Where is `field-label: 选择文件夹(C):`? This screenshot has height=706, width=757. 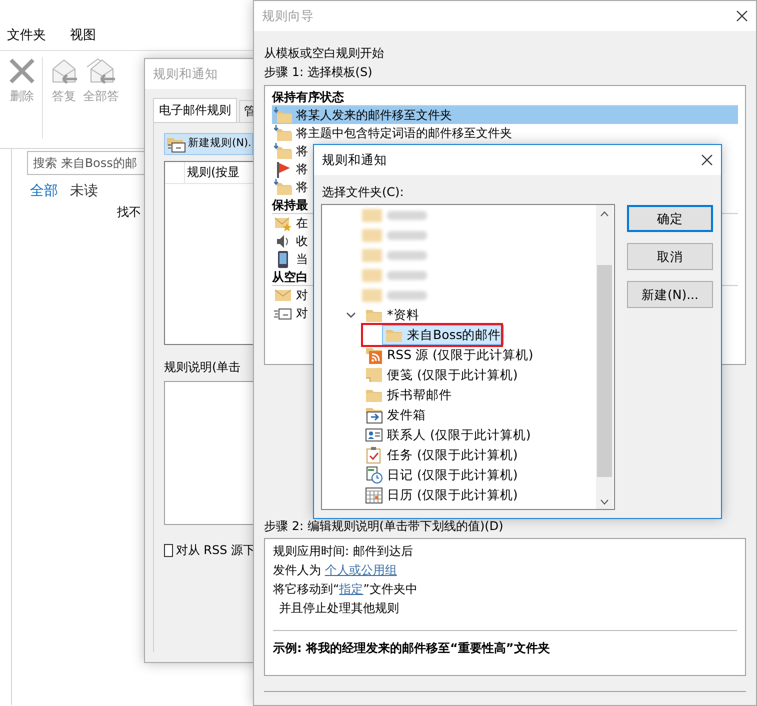 field-label: 选择文件夹(C): is located at coordinates (363, 192).